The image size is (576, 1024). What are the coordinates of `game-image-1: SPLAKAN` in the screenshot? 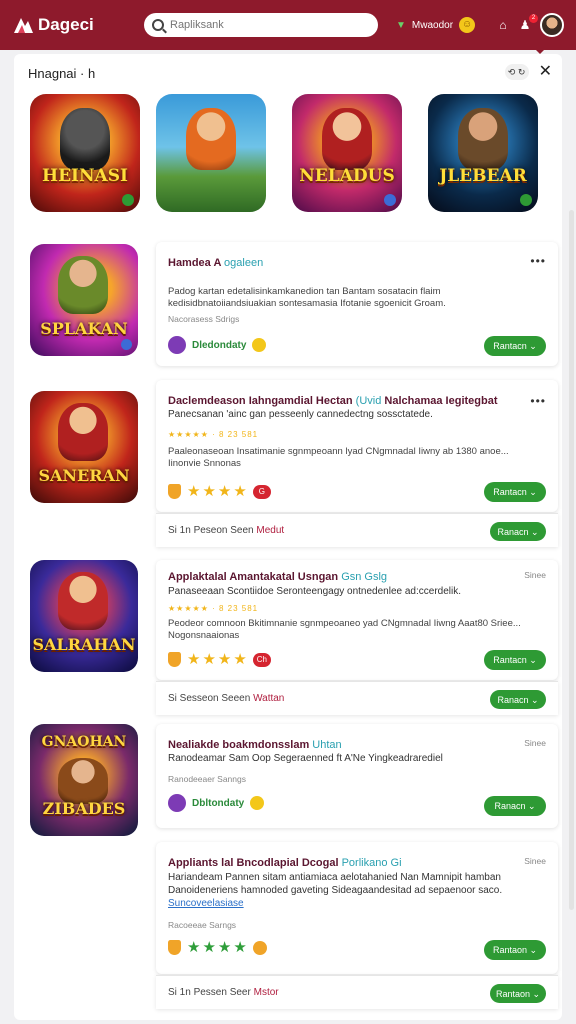 It's located at (84, 300).